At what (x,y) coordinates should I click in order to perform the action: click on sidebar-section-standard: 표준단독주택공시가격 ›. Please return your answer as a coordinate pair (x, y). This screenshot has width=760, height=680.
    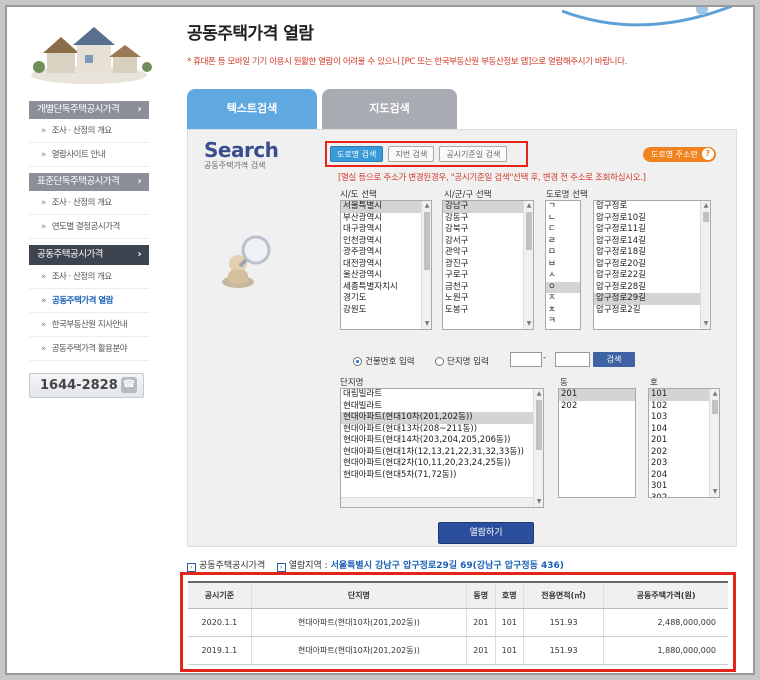
    Looking at the image, I should click on (89, 182).